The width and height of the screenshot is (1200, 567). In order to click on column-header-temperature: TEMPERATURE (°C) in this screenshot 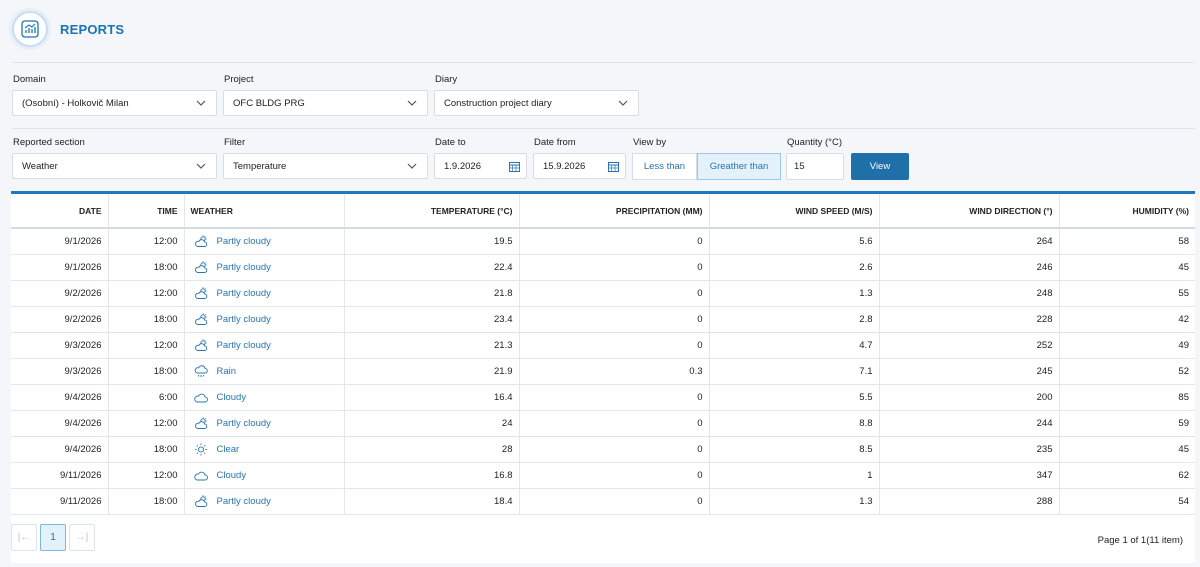, I will do `click(432, 211)`.